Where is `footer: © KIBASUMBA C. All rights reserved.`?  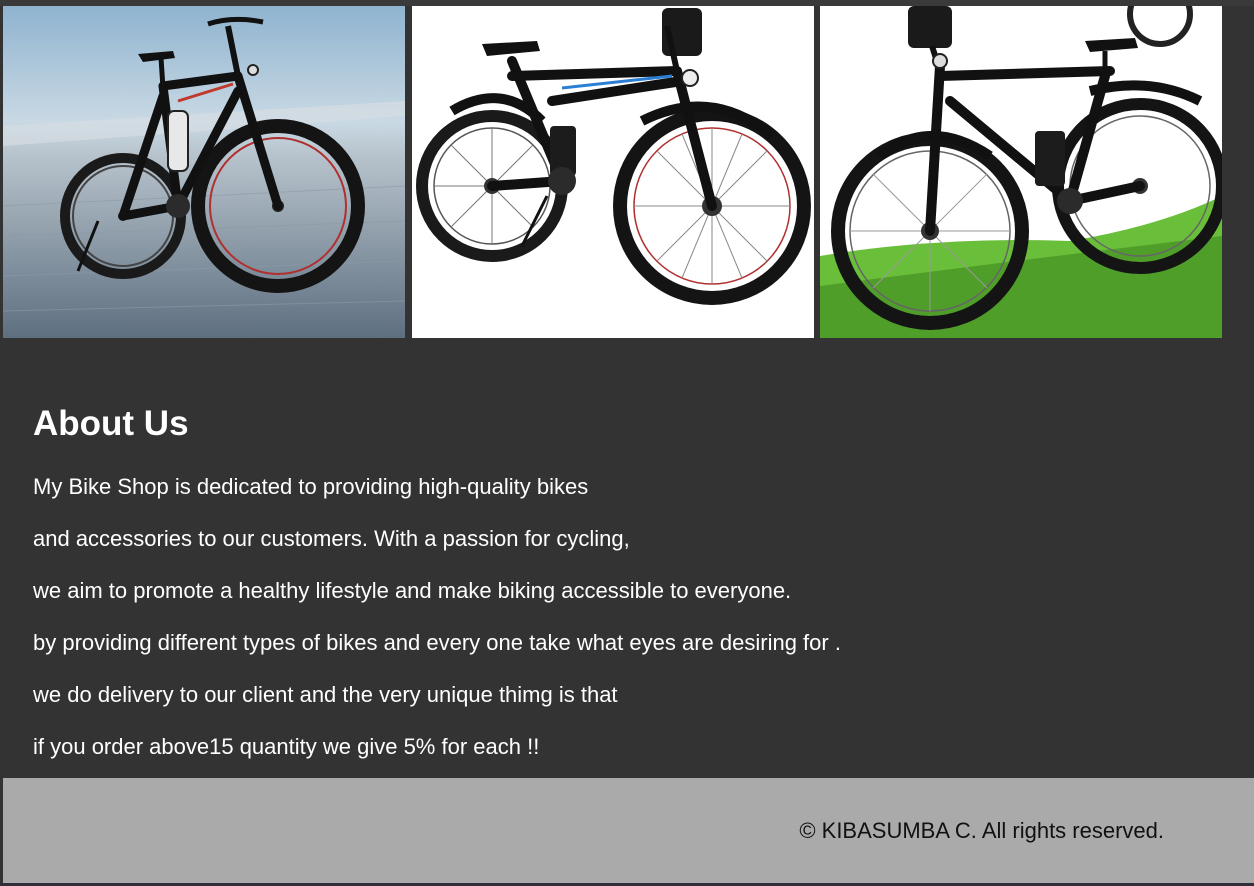
footer: © KIBASUMBA C. All rights reserved. is located at coordinates (628, 830).